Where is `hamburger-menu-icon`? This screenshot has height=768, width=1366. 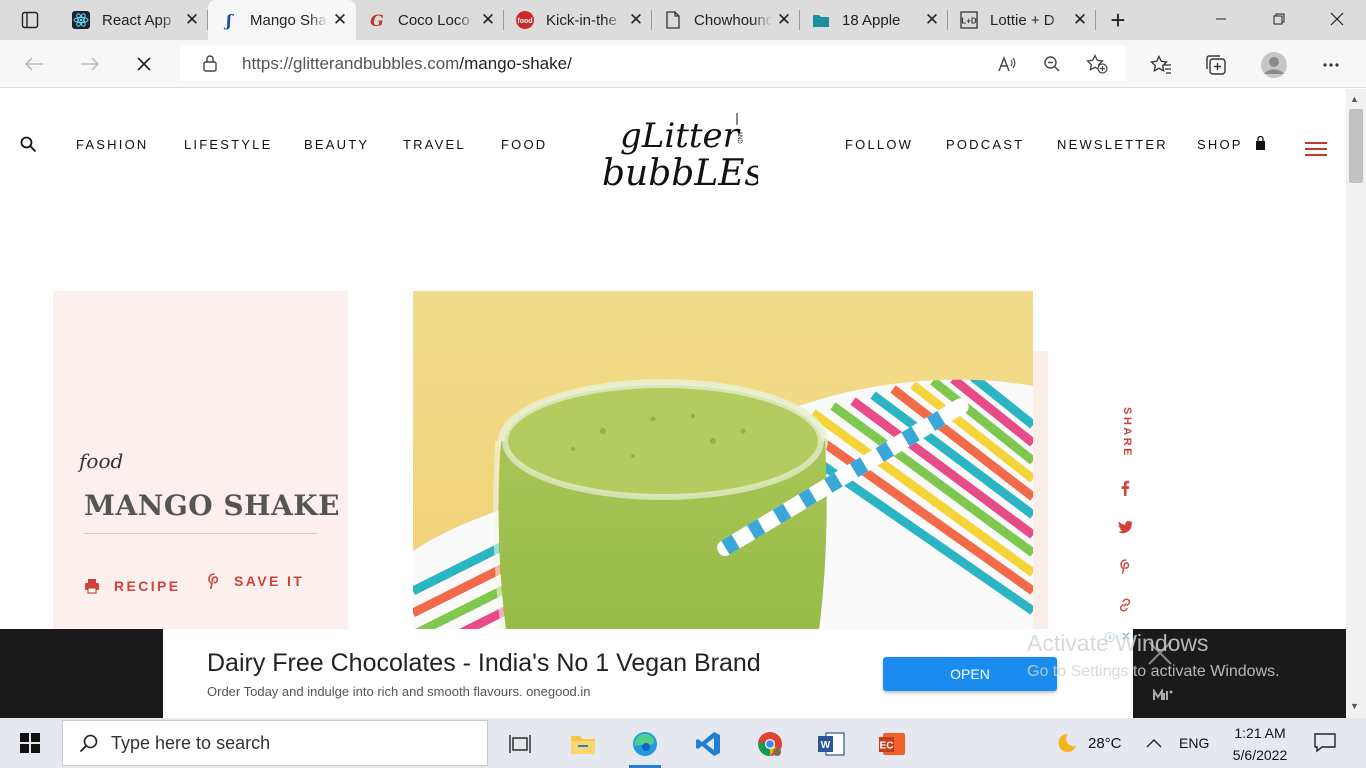 hamburger-menu-icon is located at coordinates (1316, 150).